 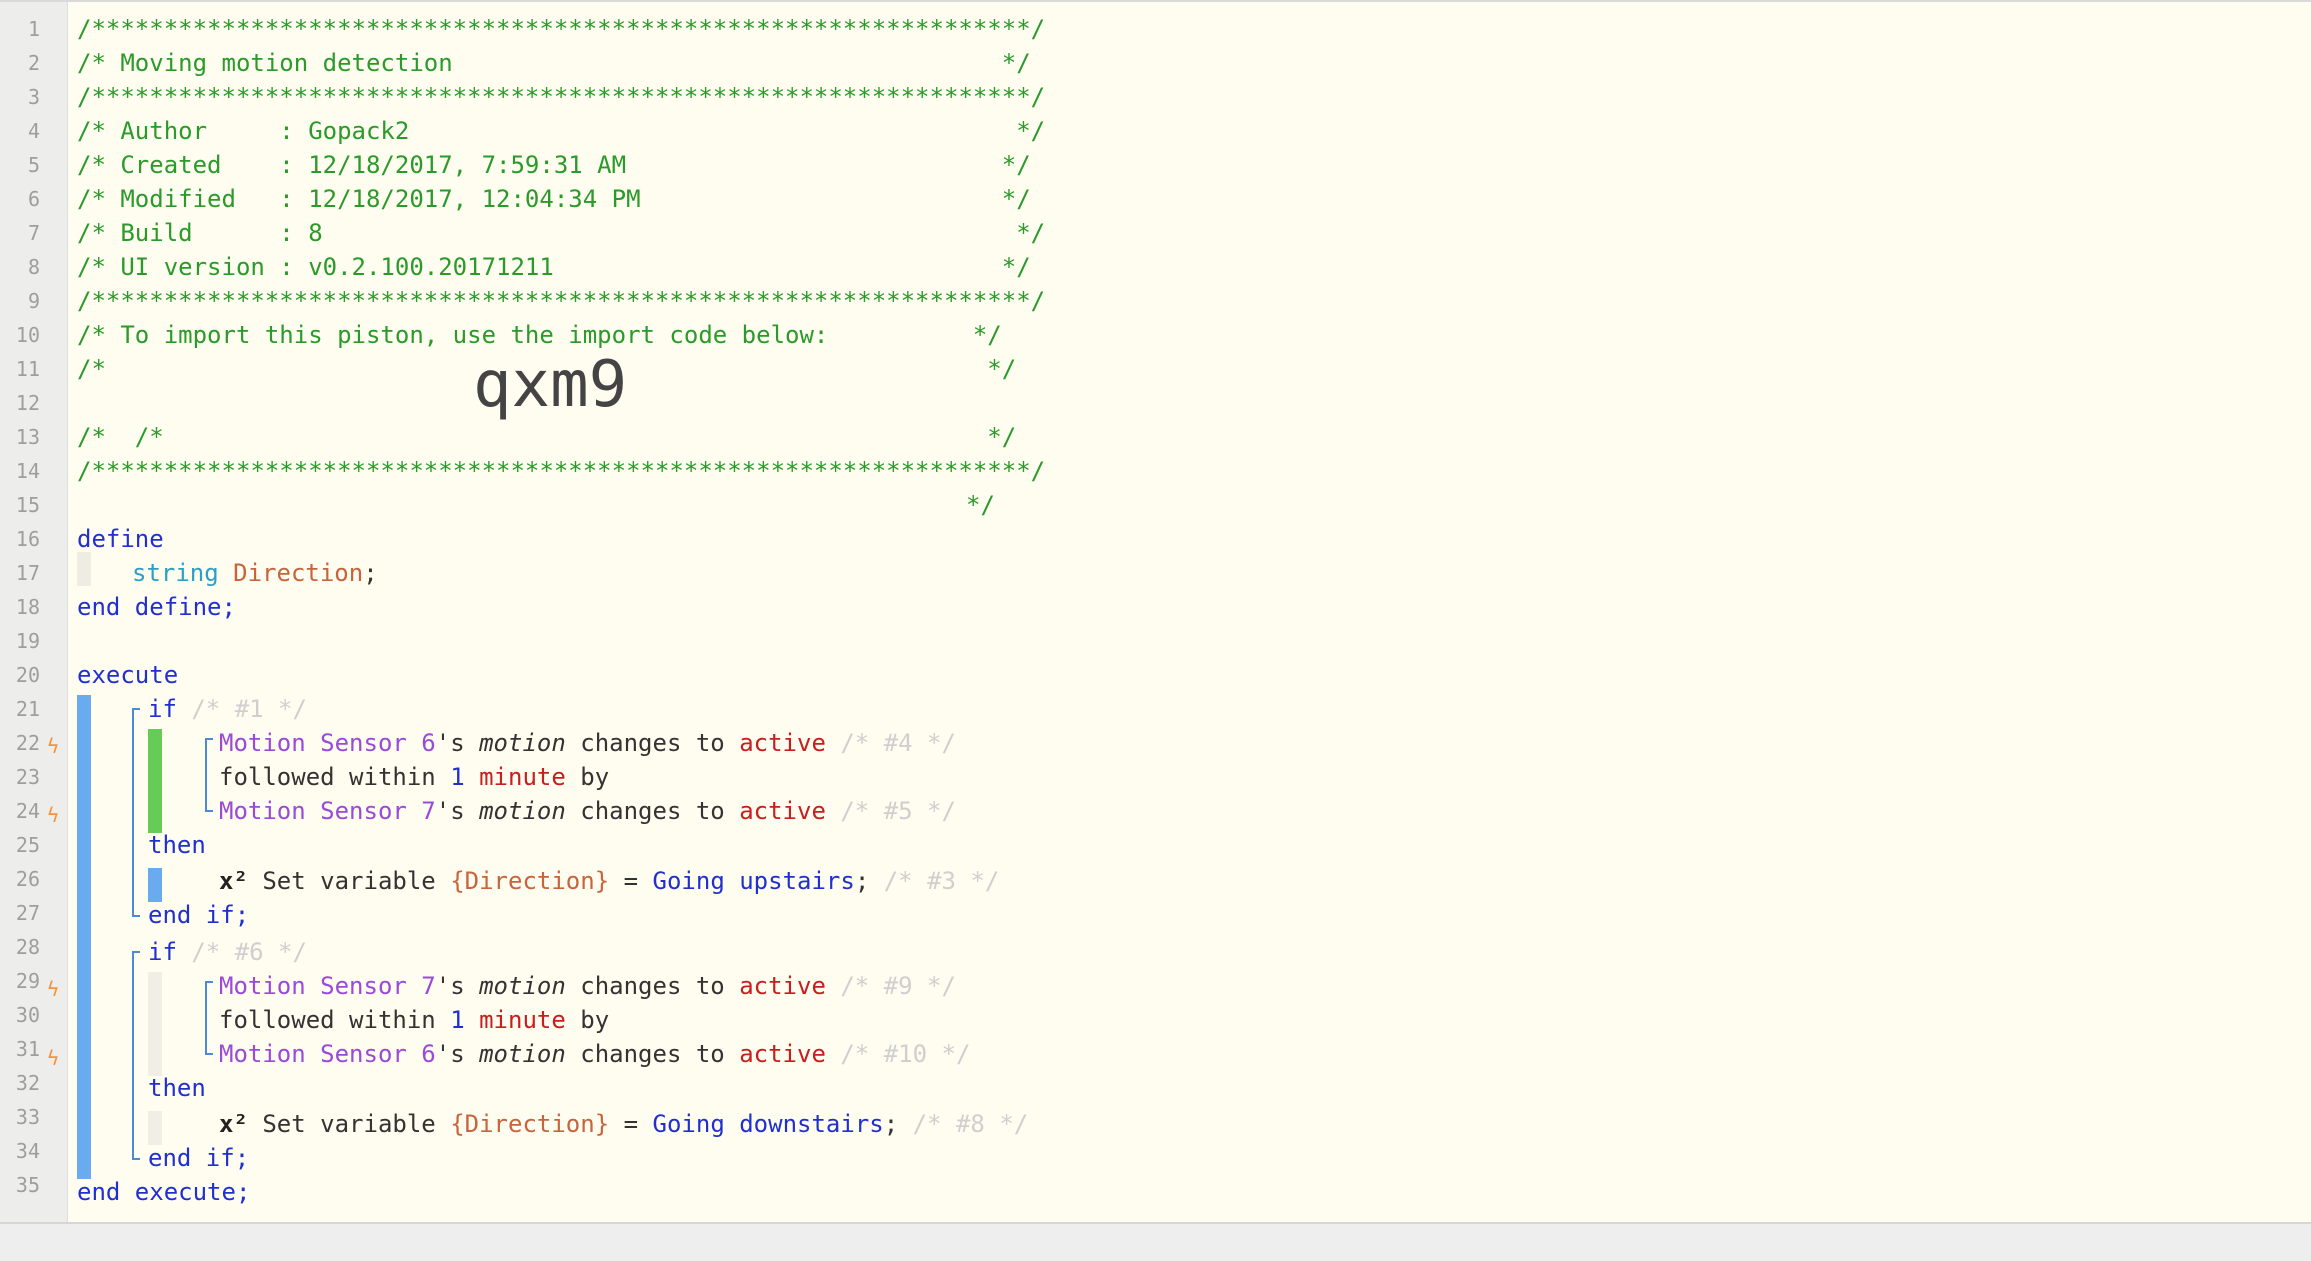 What do you see at coordinates (209, 811) in the screenshot?
I see `if1-cond-bracket-bottom` at bounding box center [209, 811].